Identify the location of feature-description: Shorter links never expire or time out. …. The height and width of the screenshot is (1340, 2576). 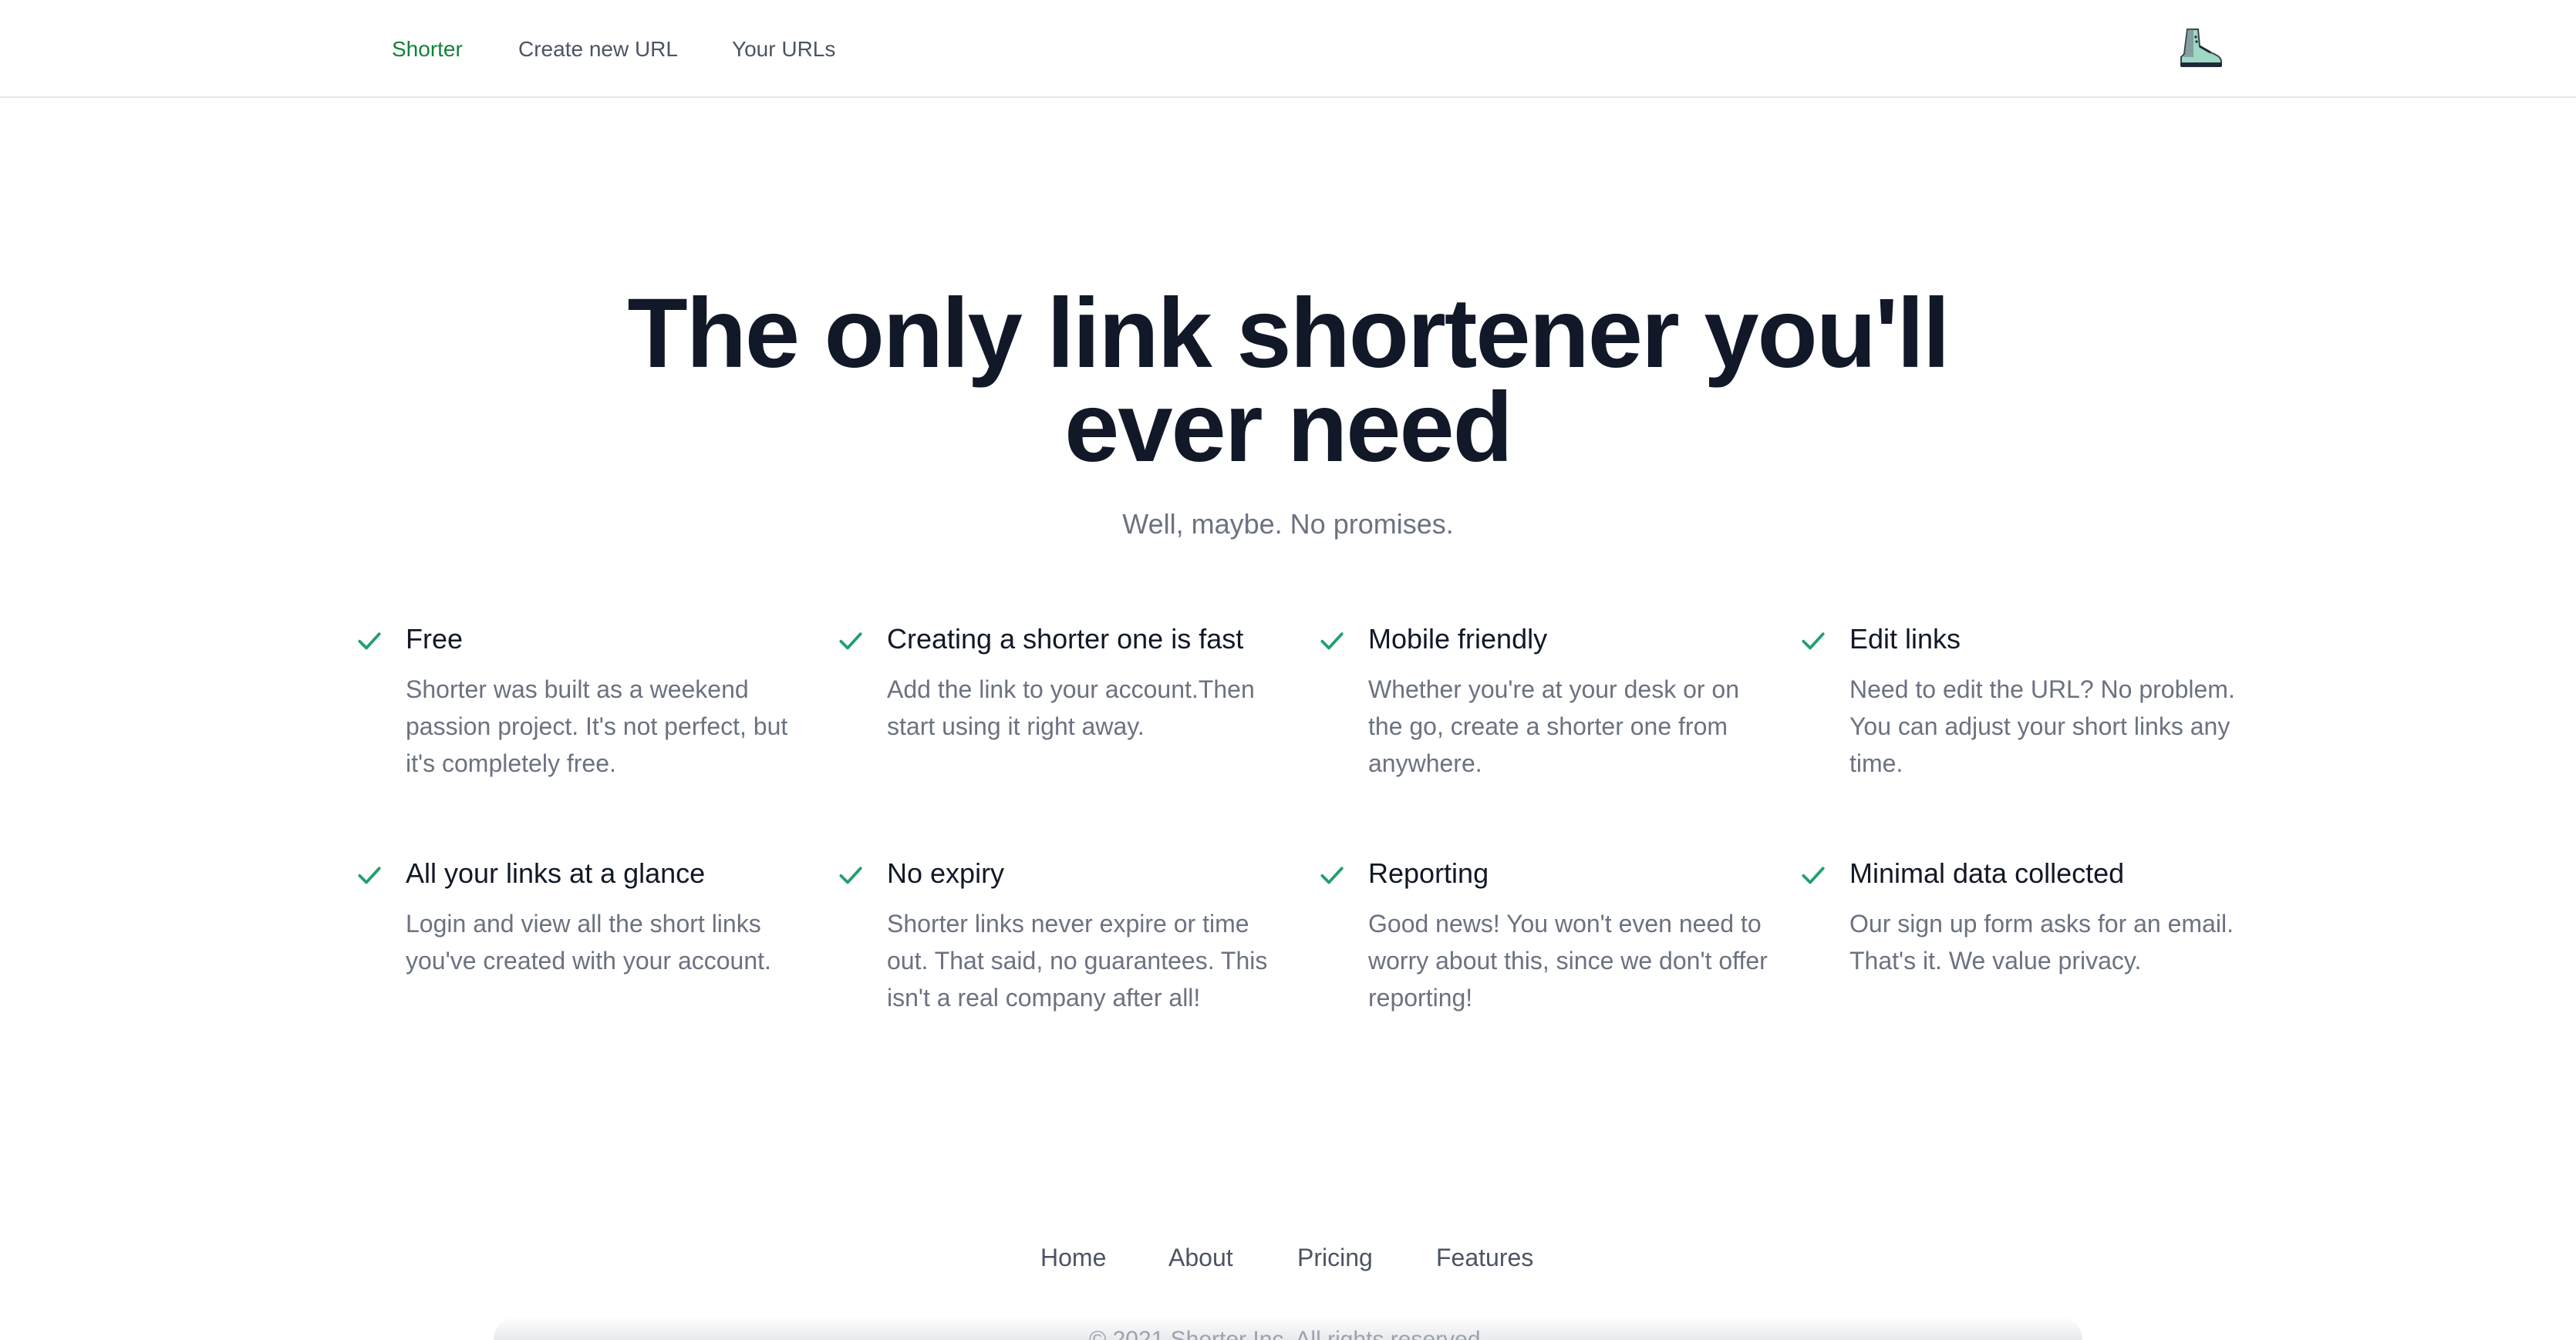
(1077, 961).